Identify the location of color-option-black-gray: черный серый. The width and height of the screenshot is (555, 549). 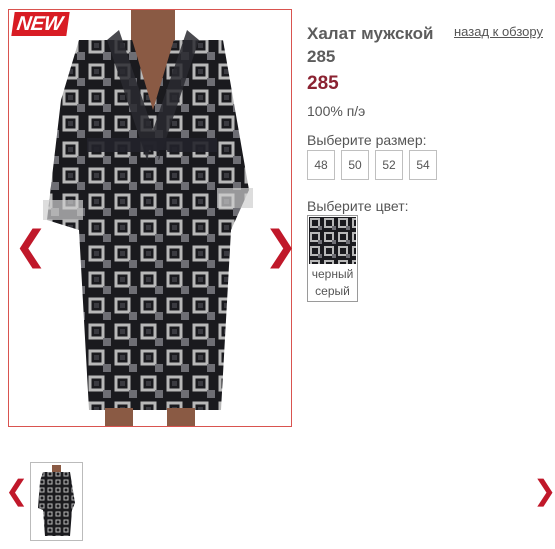
(332, 258).